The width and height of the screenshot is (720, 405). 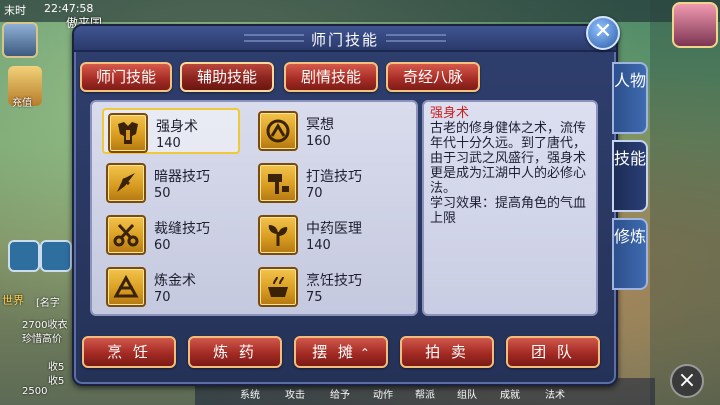 What do you see at coordinates (182, 229) in the screenshot?
I see `skill-name: 裁缝技巧` at bounding box center [182, 229].